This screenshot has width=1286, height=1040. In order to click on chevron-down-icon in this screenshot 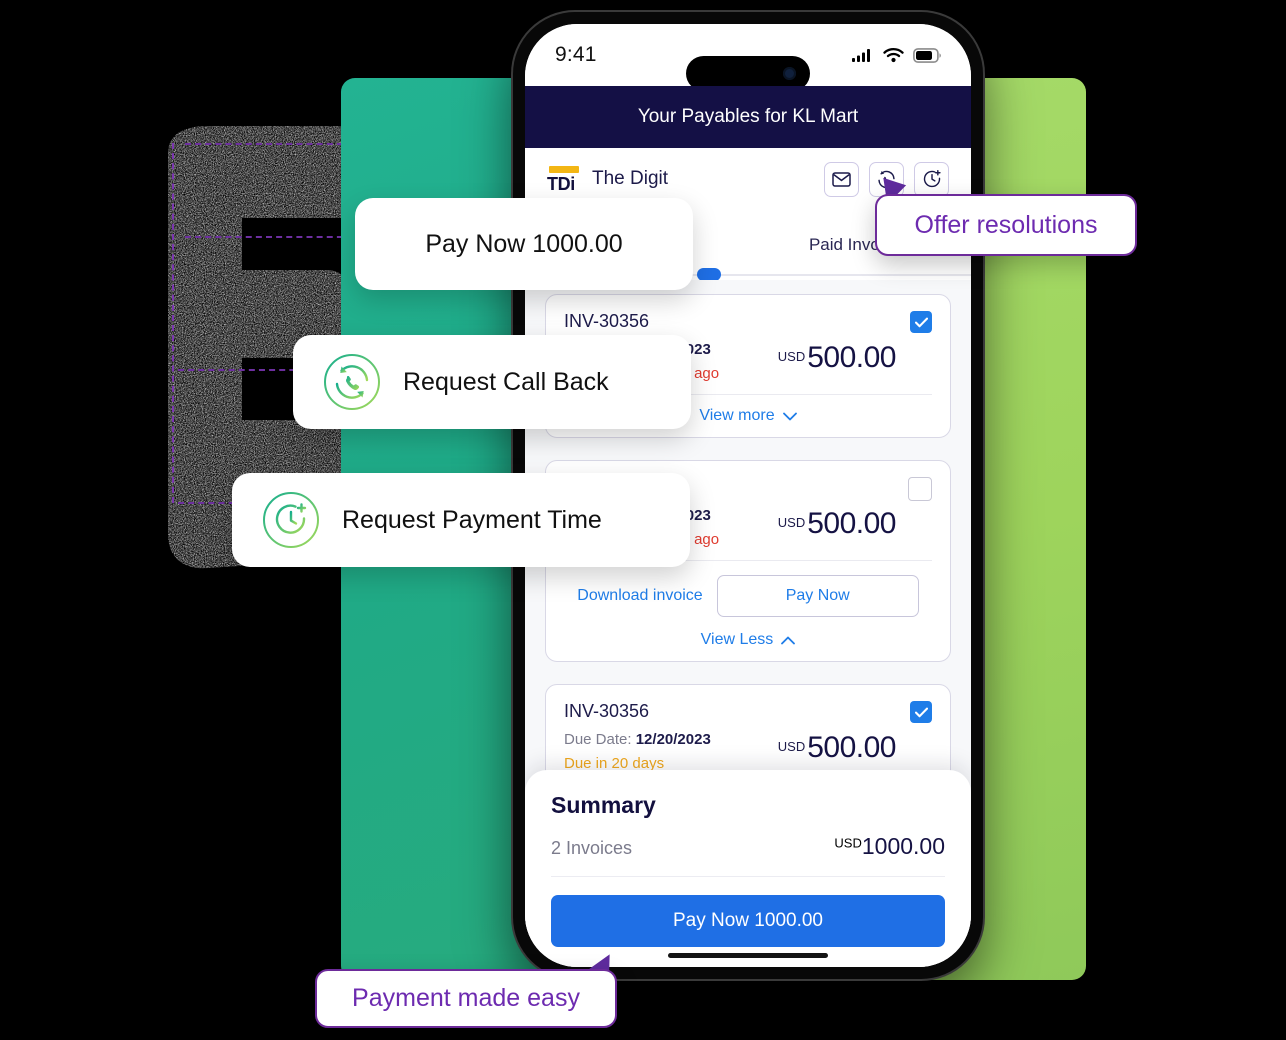, I will do `click(789, 416)`.